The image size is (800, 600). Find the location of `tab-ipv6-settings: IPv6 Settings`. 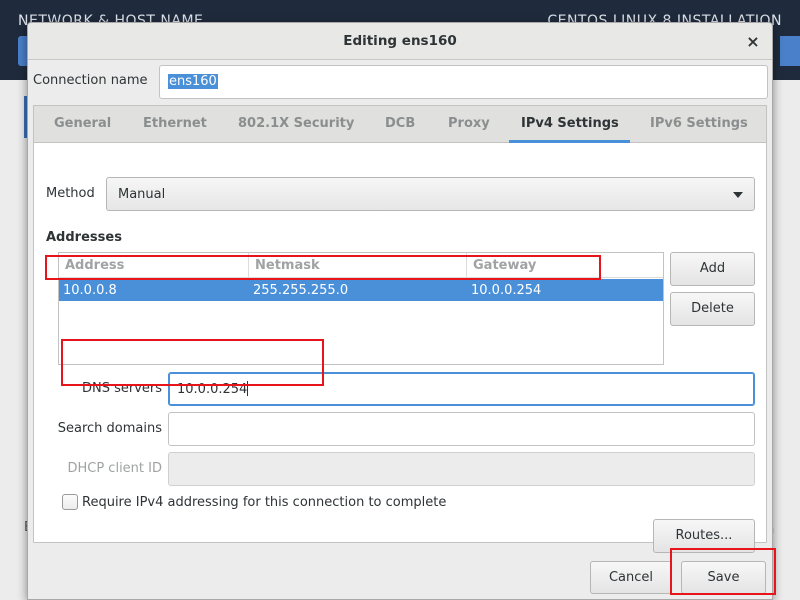

tab-ipv6-settings: IPv6 Settings is located at coordinates (699, 123).